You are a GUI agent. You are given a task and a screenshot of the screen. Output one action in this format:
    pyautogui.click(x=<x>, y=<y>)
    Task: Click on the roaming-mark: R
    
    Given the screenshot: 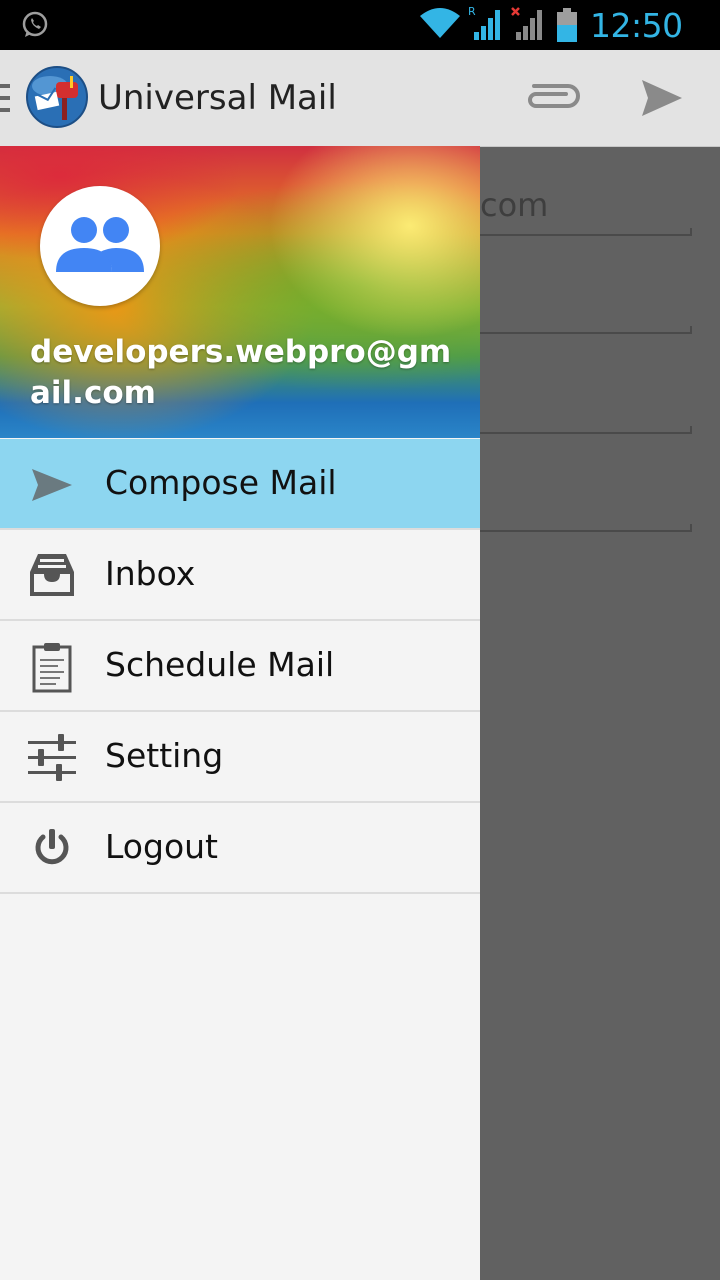 What is the action you would take?
    pyautogui.click(x=472, y=12)
    